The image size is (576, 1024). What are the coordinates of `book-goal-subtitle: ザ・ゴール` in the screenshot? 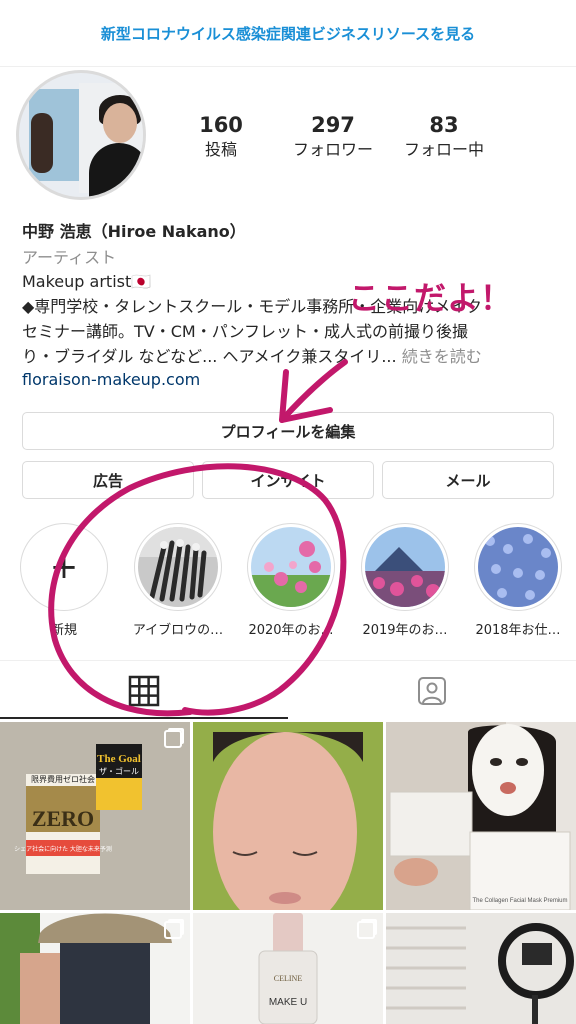 It's located at (119, 771).